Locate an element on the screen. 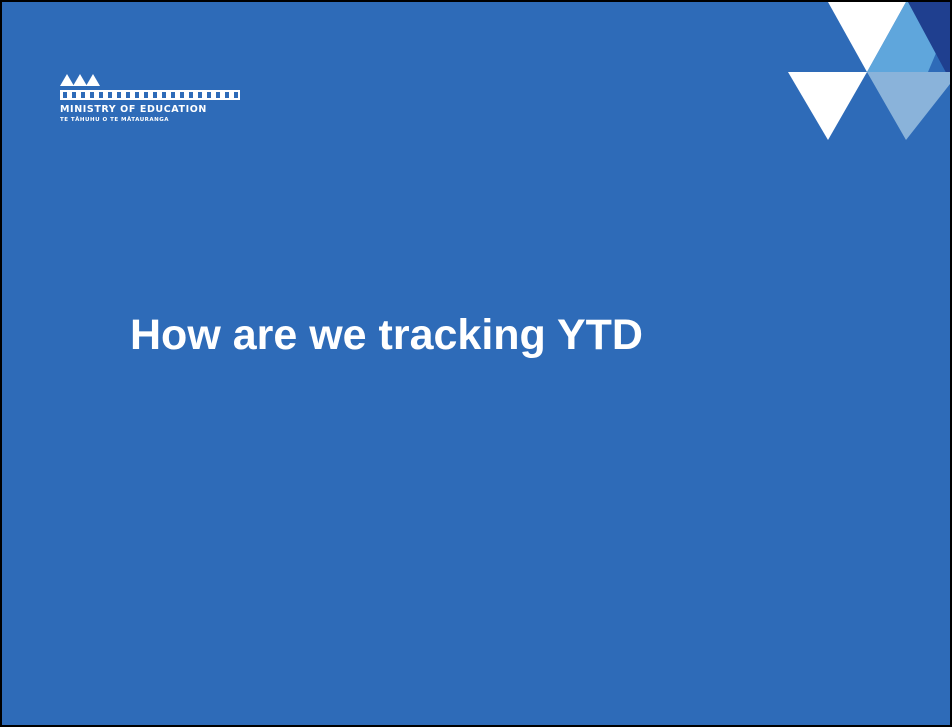  triangles-motif-icon is located at coordinates (869, 71).